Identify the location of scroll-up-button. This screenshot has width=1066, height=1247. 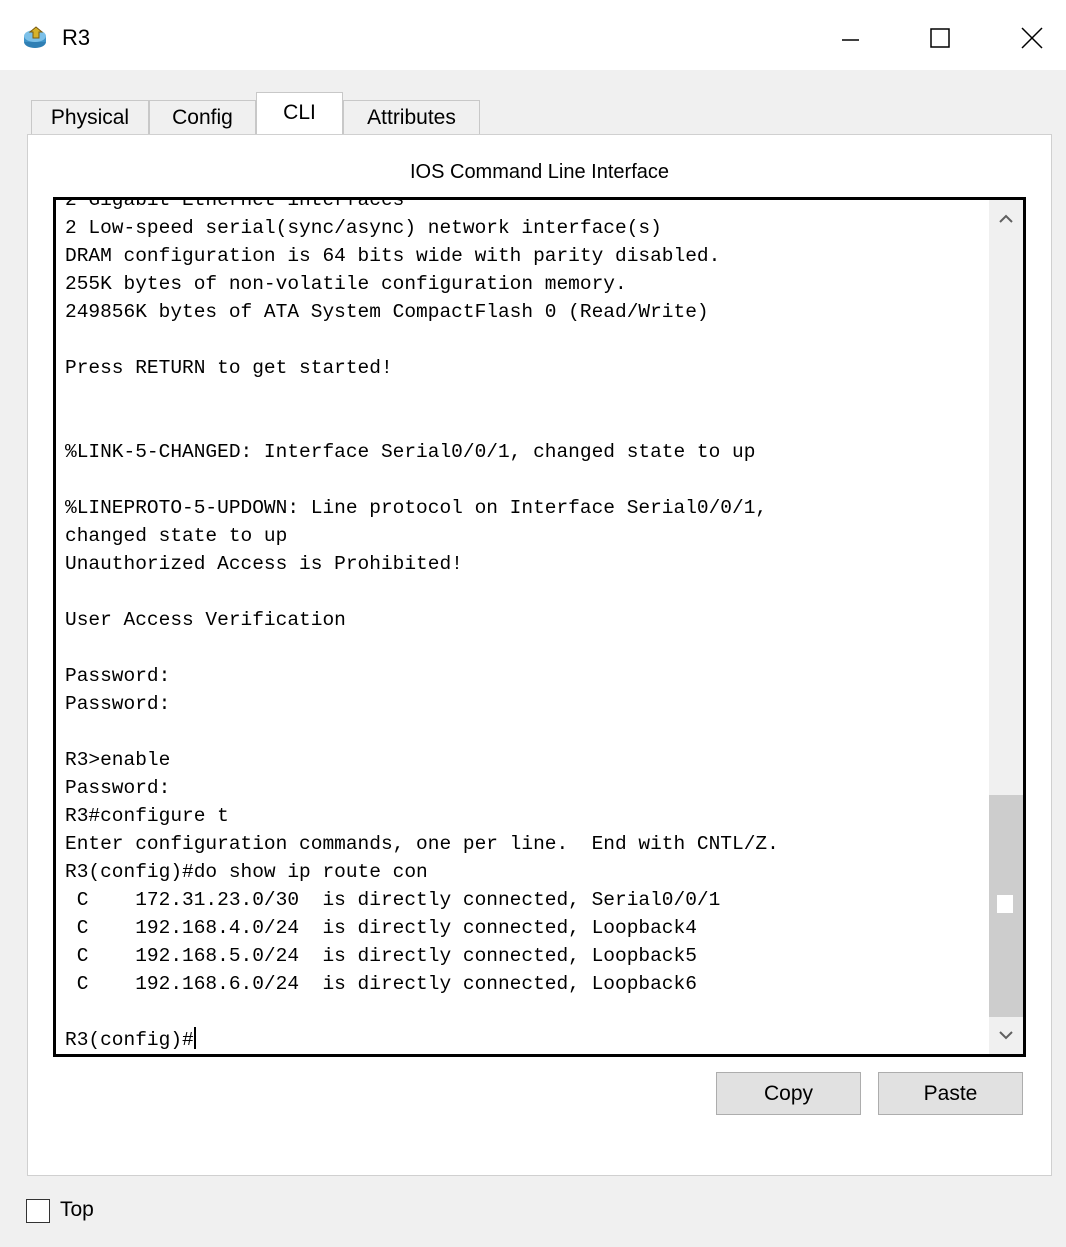
(1006, 219).